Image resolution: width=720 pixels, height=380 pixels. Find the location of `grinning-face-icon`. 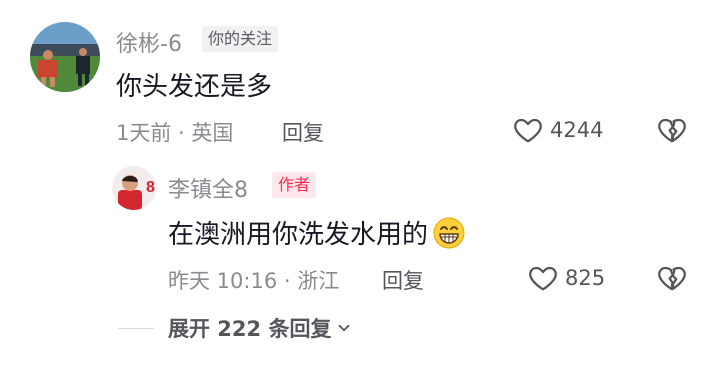

grinning-face-icon is located at coordinates (449, 232).